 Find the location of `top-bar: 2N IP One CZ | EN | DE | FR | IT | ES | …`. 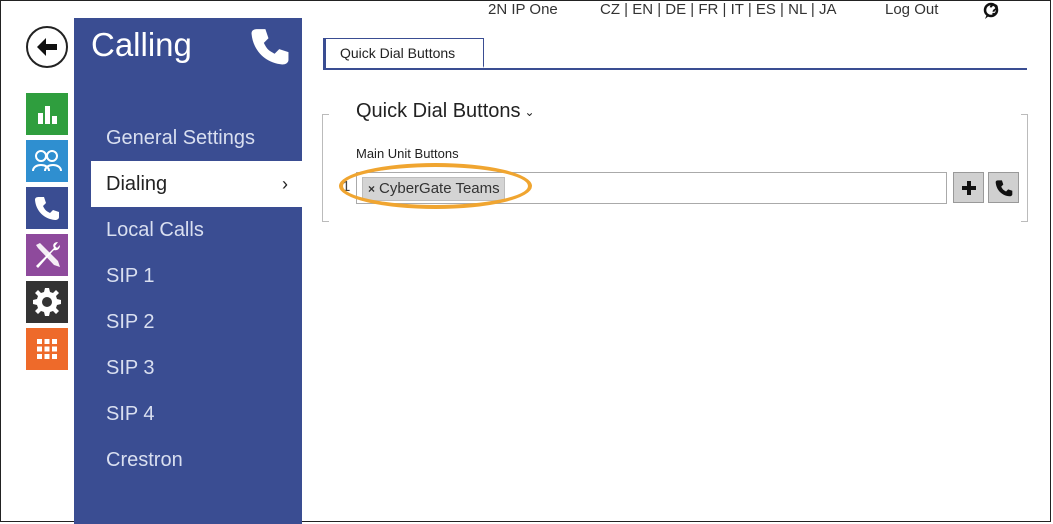

top-bar: 2N IP One CZ | EN | DE | FR | IT | ES | … is located at coordinates (676, 11).